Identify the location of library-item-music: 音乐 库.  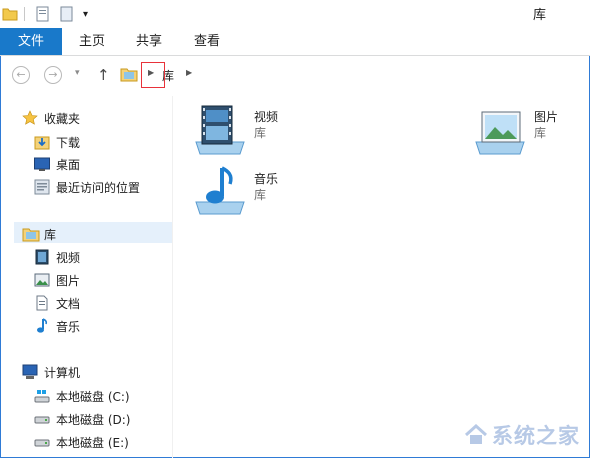
(235, 192).